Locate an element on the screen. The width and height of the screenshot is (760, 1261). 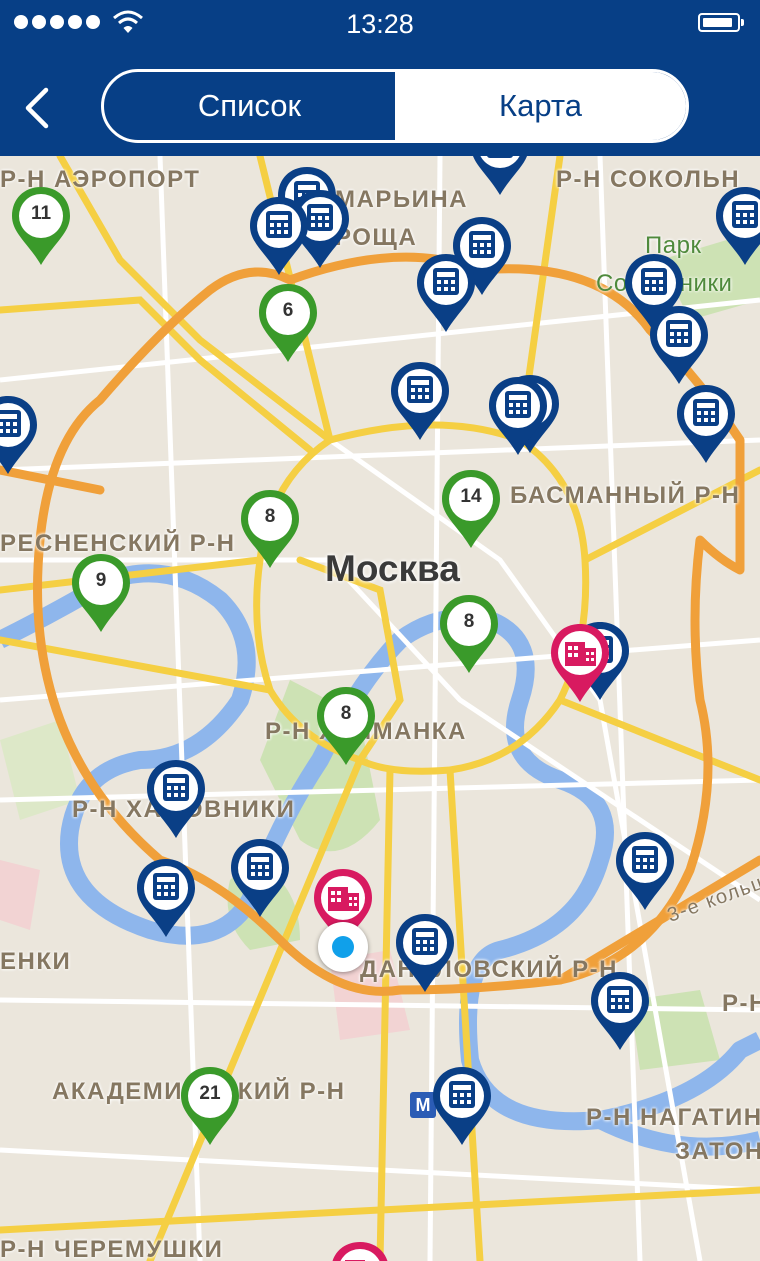
map-label: Р-Н is located at coordinates (741, 1003).